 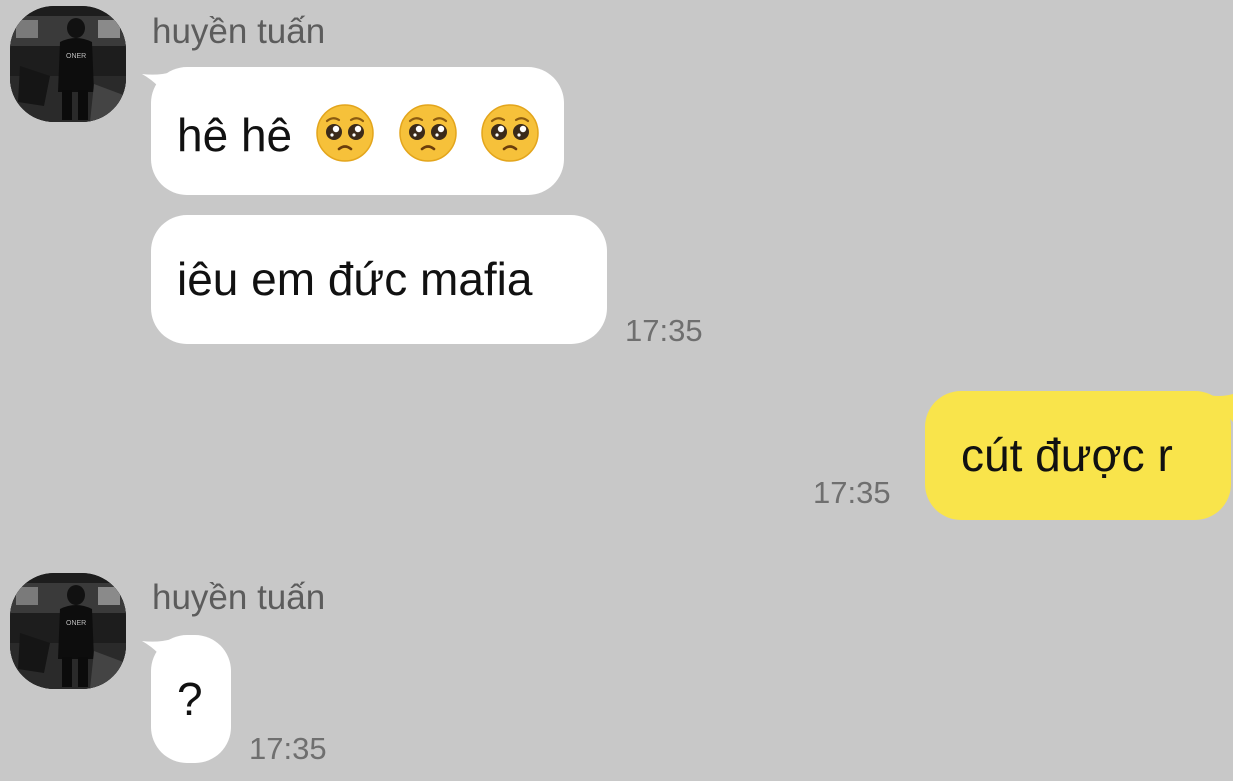 I want to click on message-text: ?, so click(x=190, y=699).